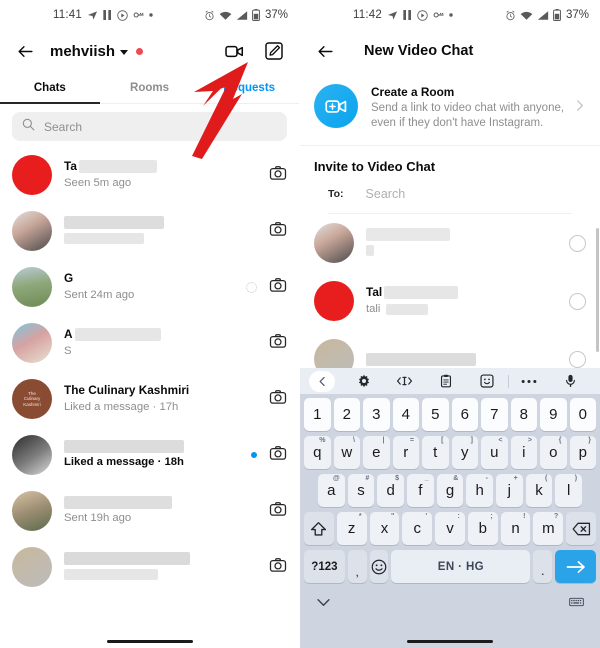 The image size is (600, 648). What do you see at coordinates (553, 452) in the screenshot?
I see `key-o: {o` at bounding box center [553, 452].